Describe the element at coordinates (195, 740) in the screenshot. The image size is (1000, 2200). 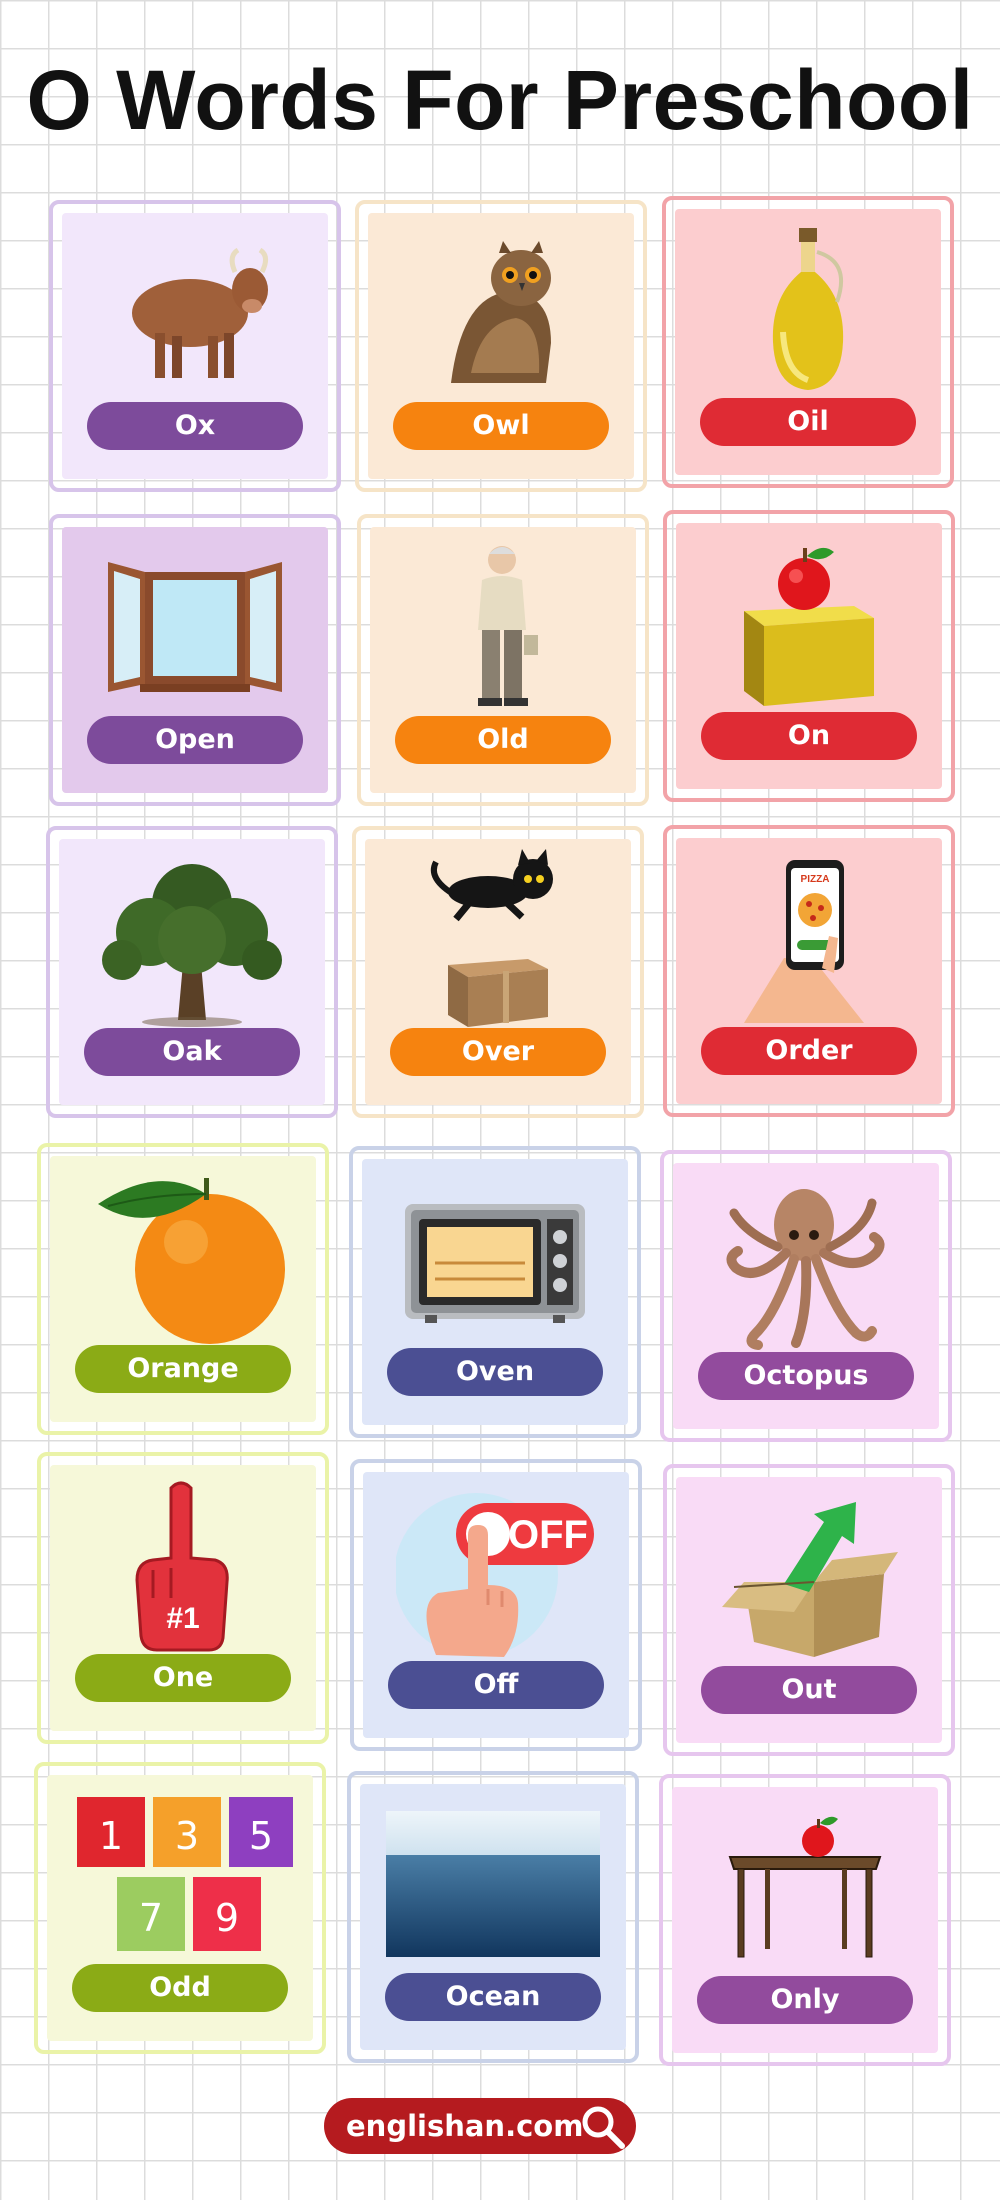
I see `word-label-open: Open` at that location.